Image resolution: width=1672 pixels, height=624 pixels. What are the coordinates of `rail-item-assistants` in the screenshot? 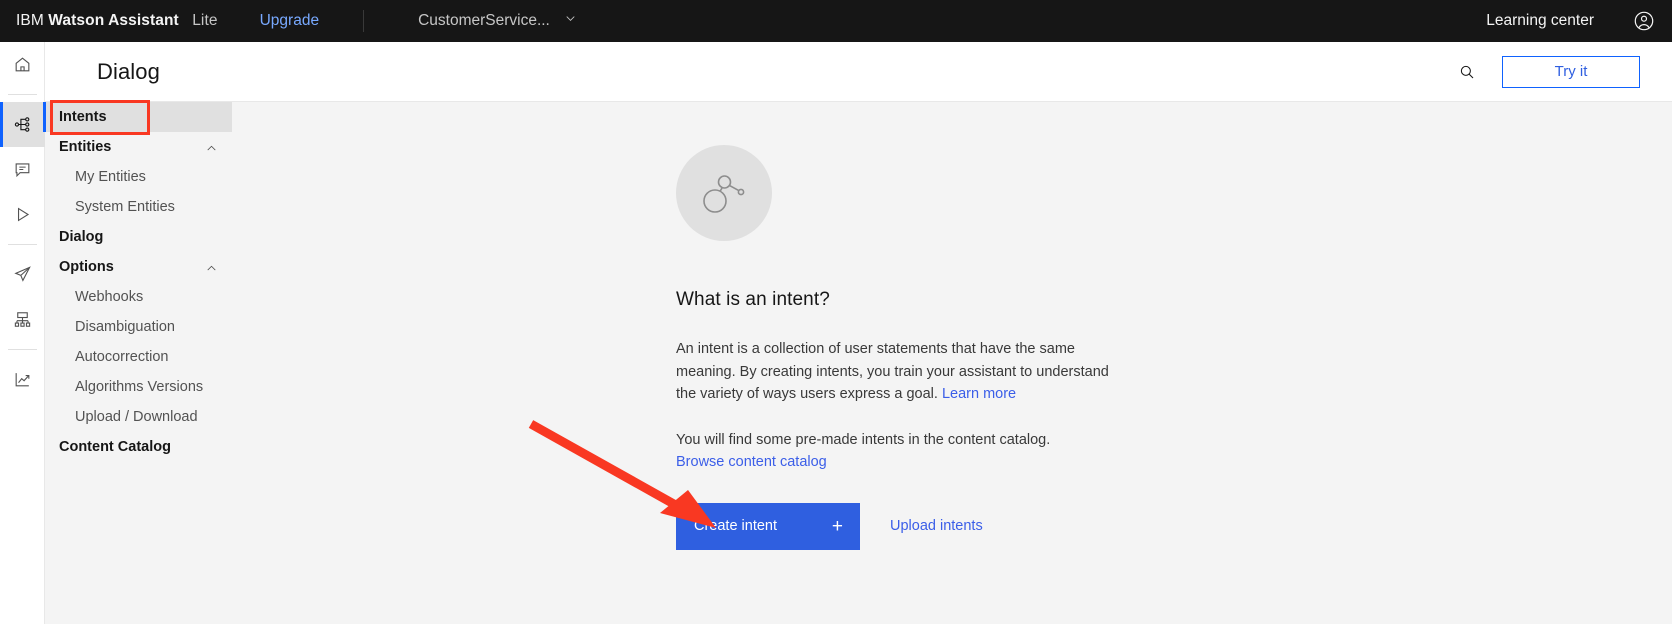 It's located at (22, 169).